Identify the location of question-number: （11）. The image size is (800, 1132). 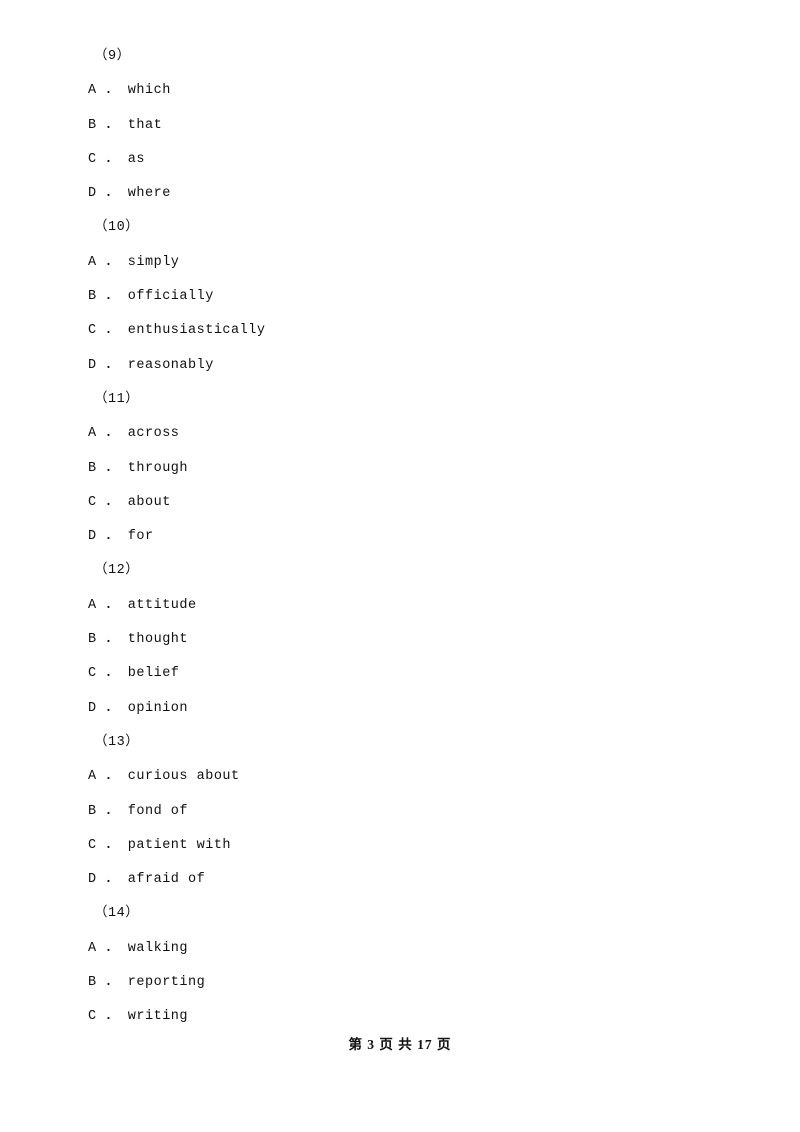
(117, 399).